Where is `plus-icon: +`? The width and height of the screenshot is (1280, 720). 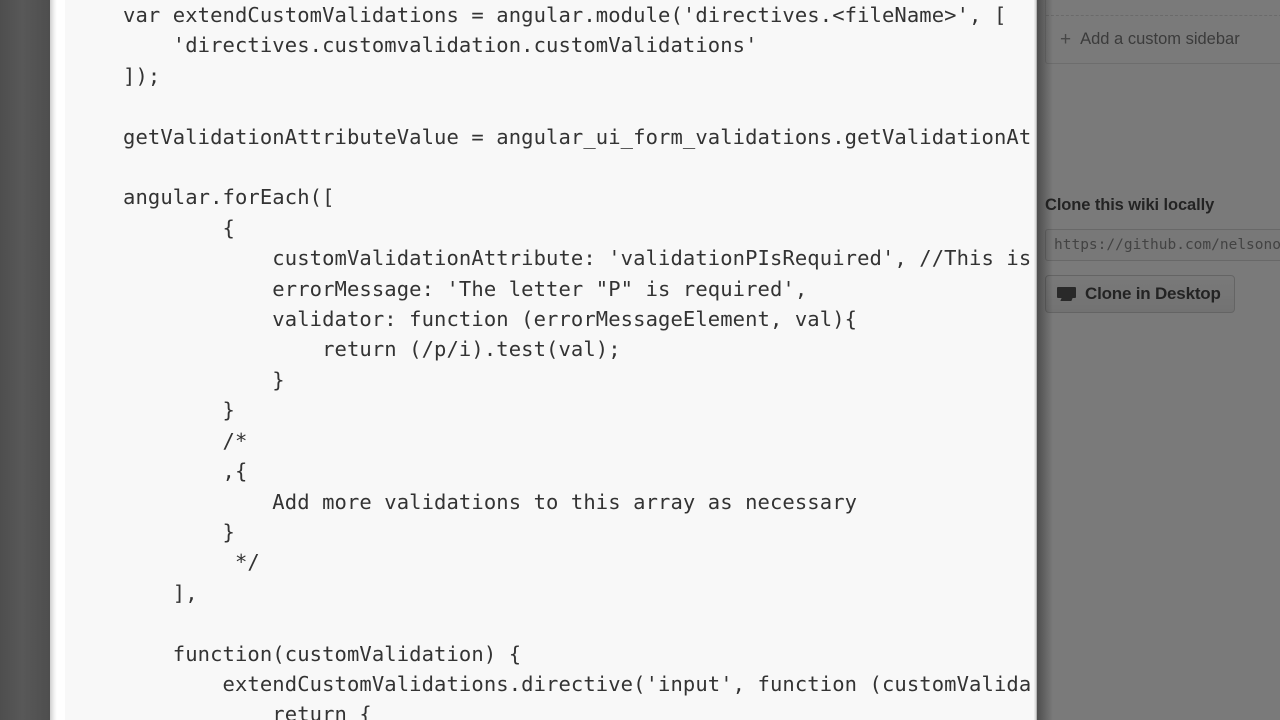
plus-icon: + is located at coordinates (1066, 39).